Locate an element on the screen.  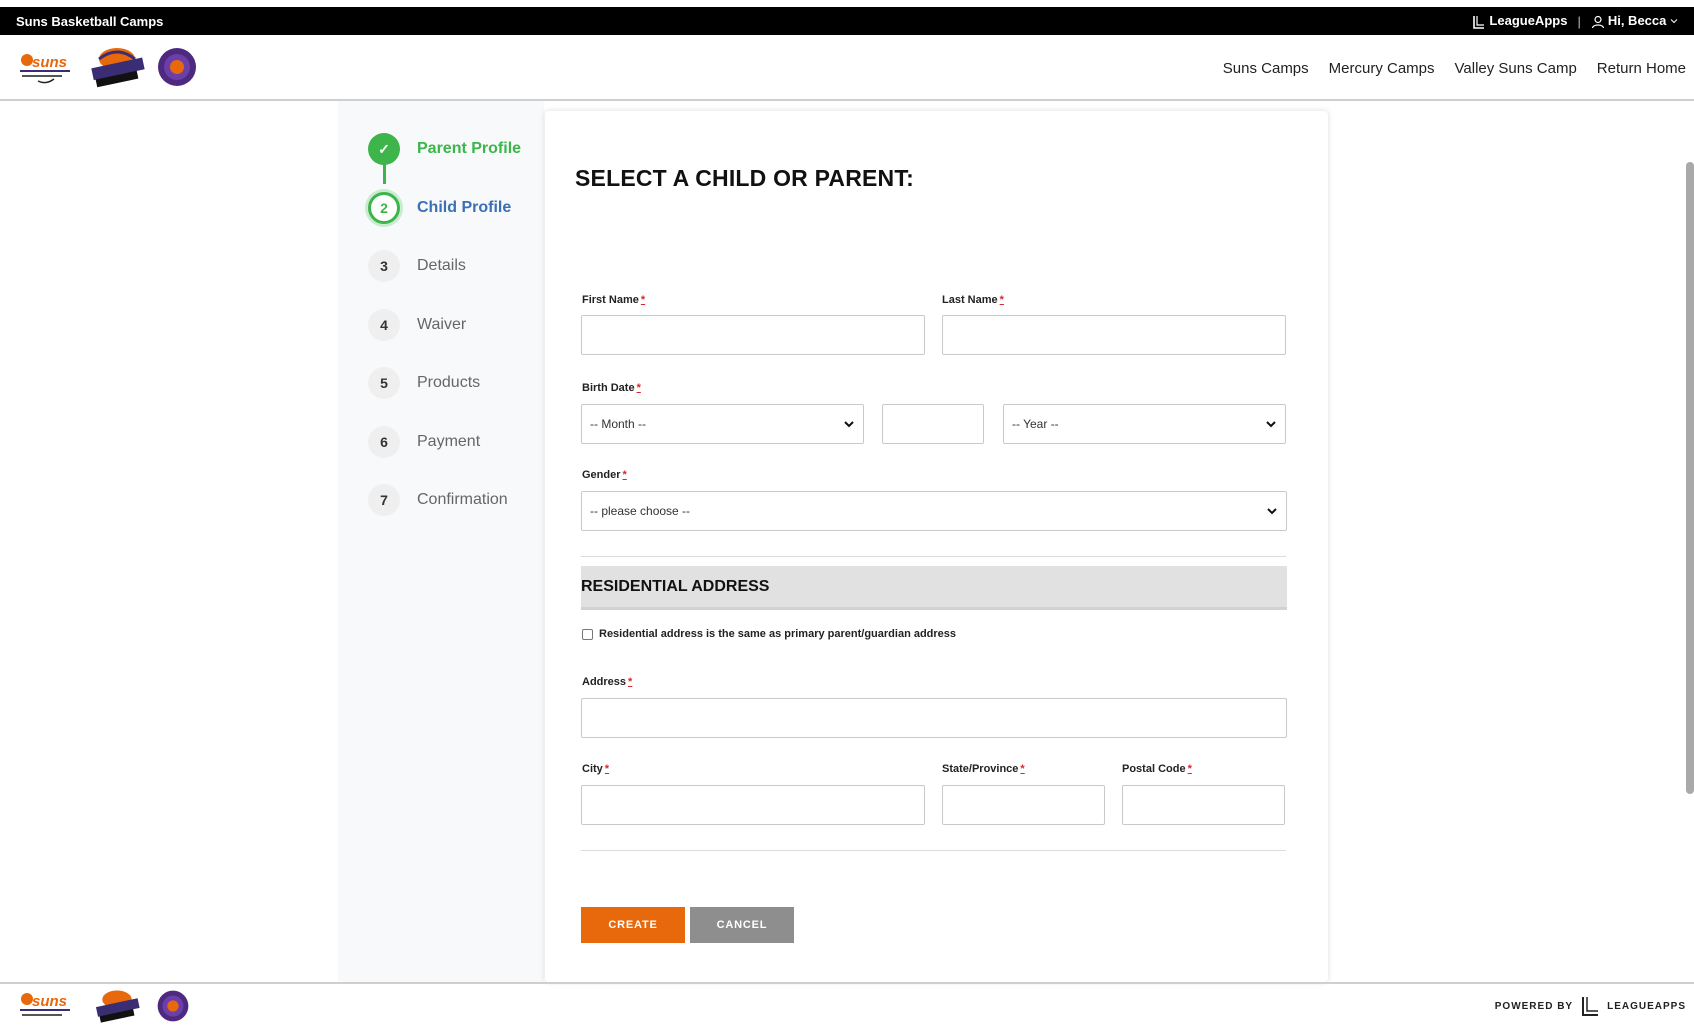
header-logos: suns is located at coordinates (108, 67).